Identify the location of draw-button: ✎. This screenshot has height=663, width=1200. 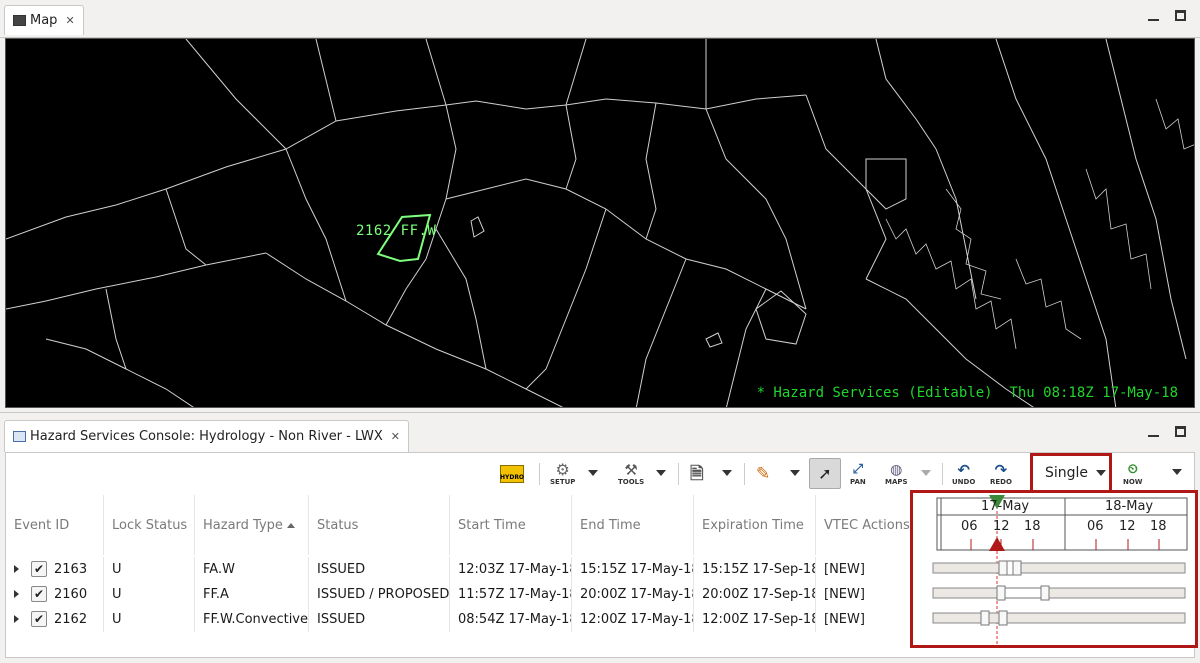
(763, 474).